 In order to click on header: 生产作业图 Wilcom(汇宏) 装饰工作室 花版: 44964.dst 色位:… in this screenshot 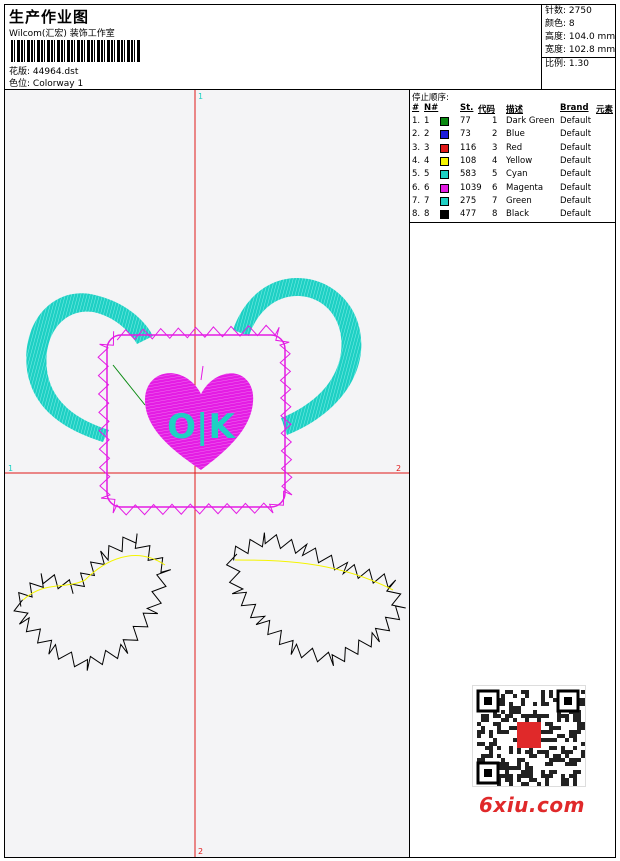, I will do `click(310, 47)`.